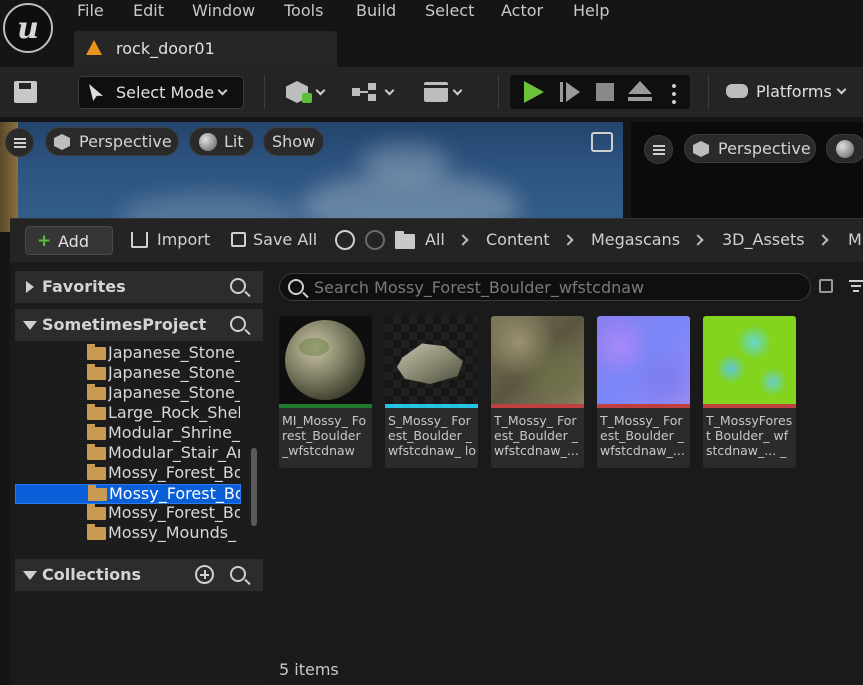 Image resolution: width=863 pixels, height=685 pixels. I want to click on platforms-dropdown: Platforms, so click(793, 92).